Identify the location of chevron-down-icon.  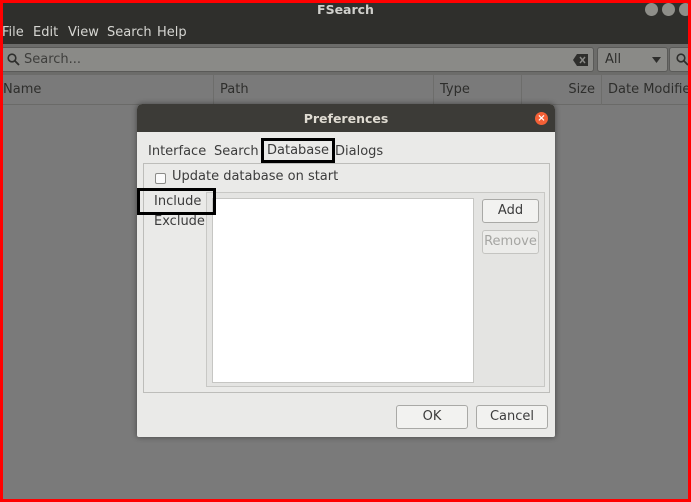
(656, 60).